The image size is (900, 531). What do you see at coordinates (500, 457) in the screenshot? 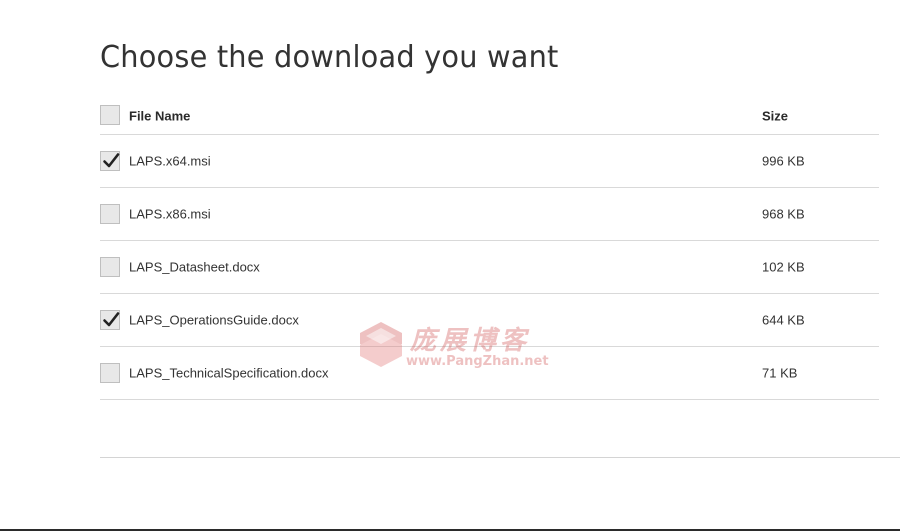
I see `footer-divider` at bounding box center [500, 457].